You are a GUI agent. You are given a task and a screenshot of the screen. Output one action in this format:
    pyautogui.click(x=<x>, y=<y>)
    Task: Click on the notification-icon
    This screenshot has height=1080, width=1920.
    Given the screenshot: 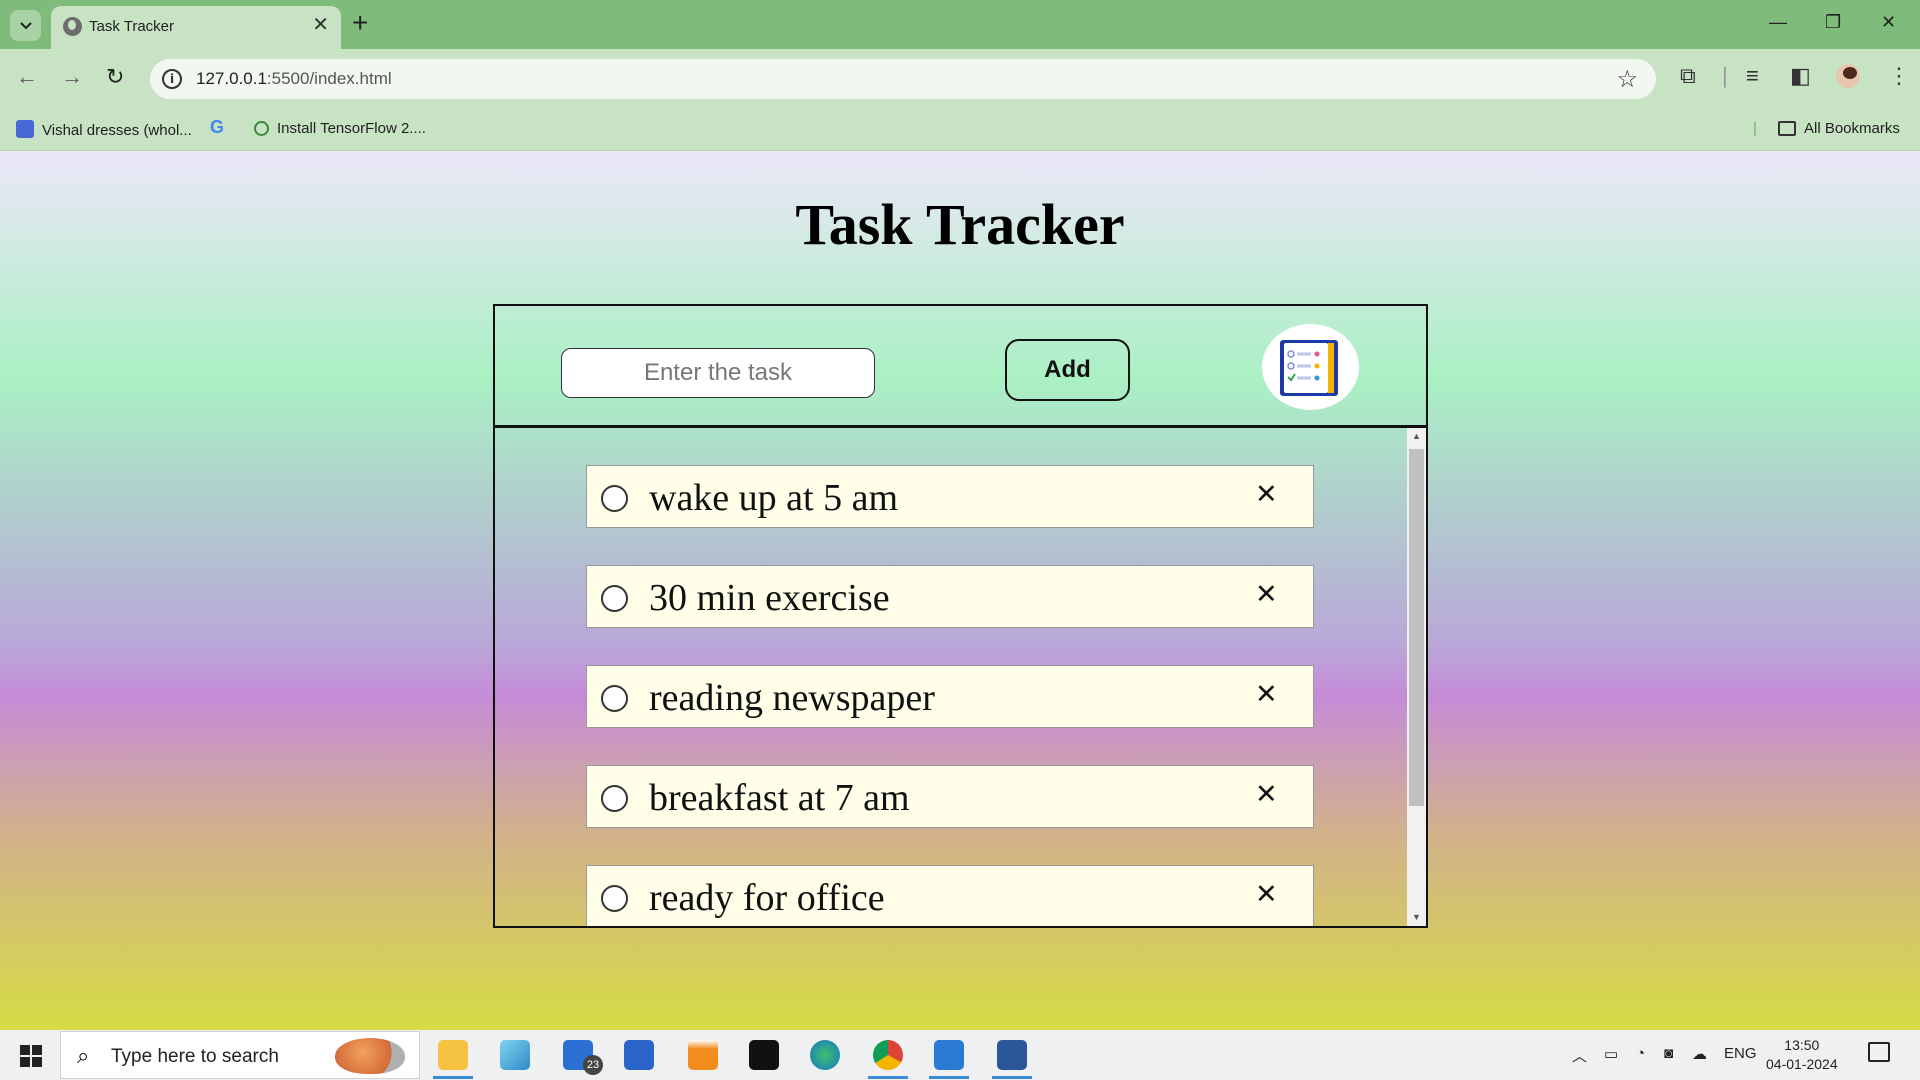 What is the action you would take?
    pyautogui.click(x=1879, y=1052)
    